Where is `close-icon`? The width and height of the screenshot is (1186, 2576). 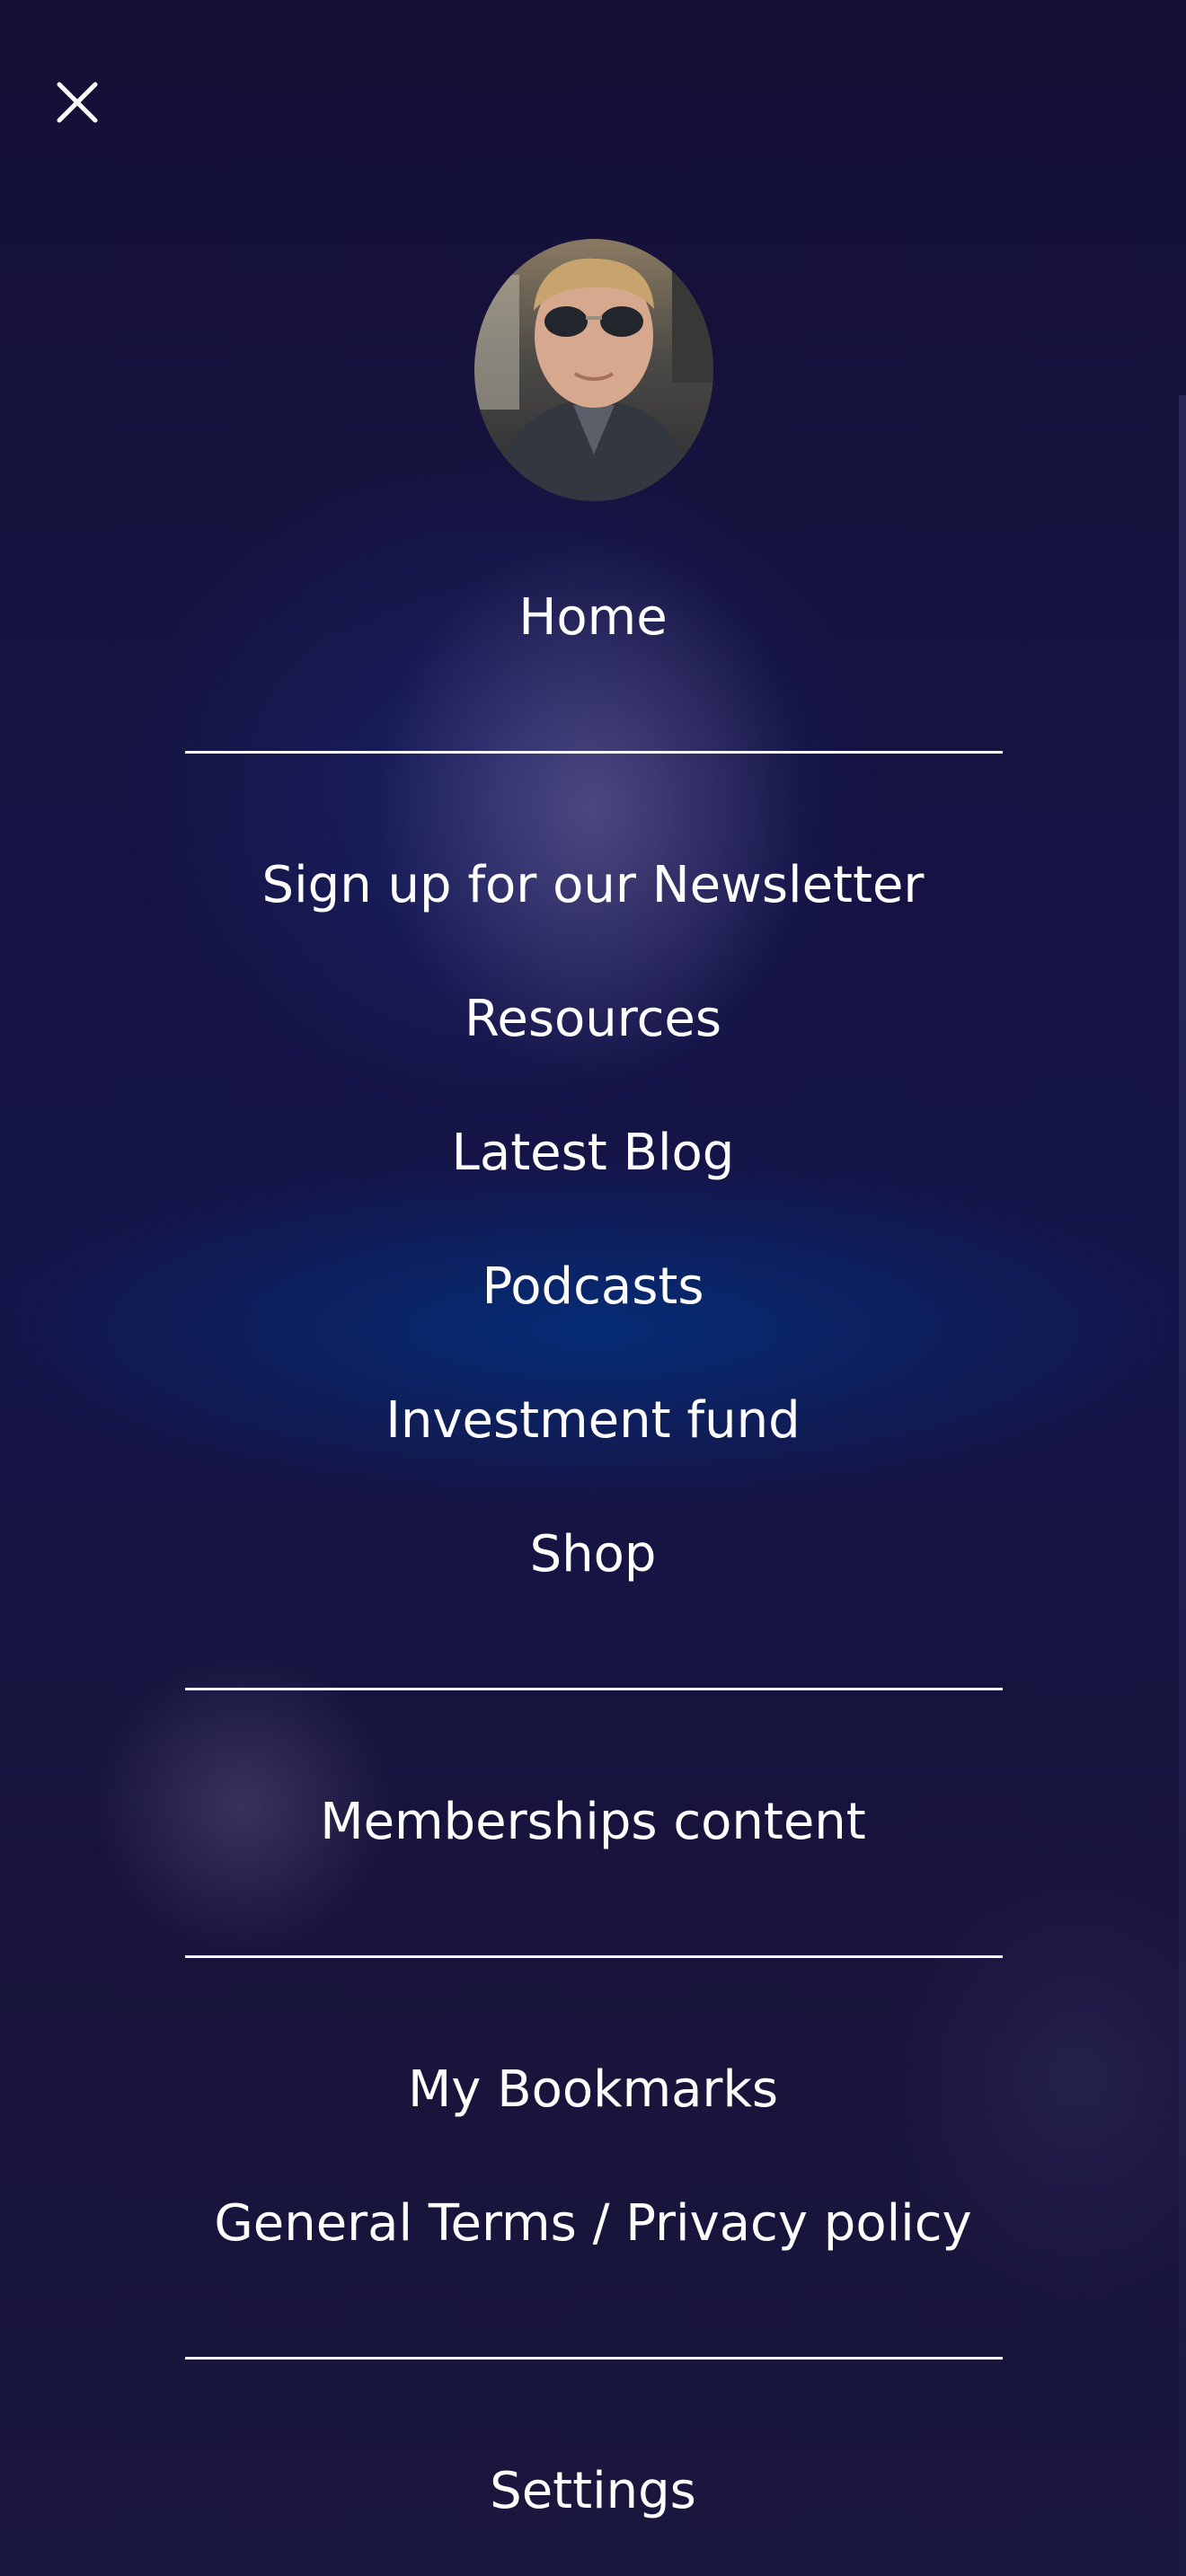
close-icon is located at coordinates (77, 102).